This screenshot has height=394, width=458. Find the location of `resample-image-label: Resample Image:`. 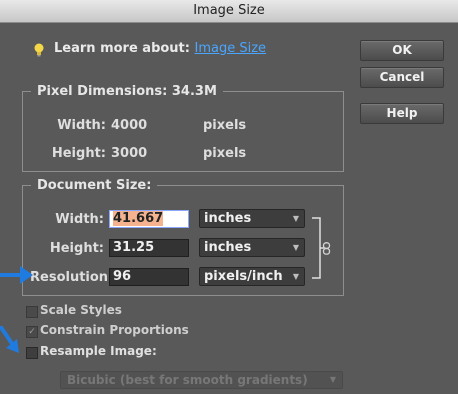

resample-image-label: Resample Image: is located at coordinates (98, 351).